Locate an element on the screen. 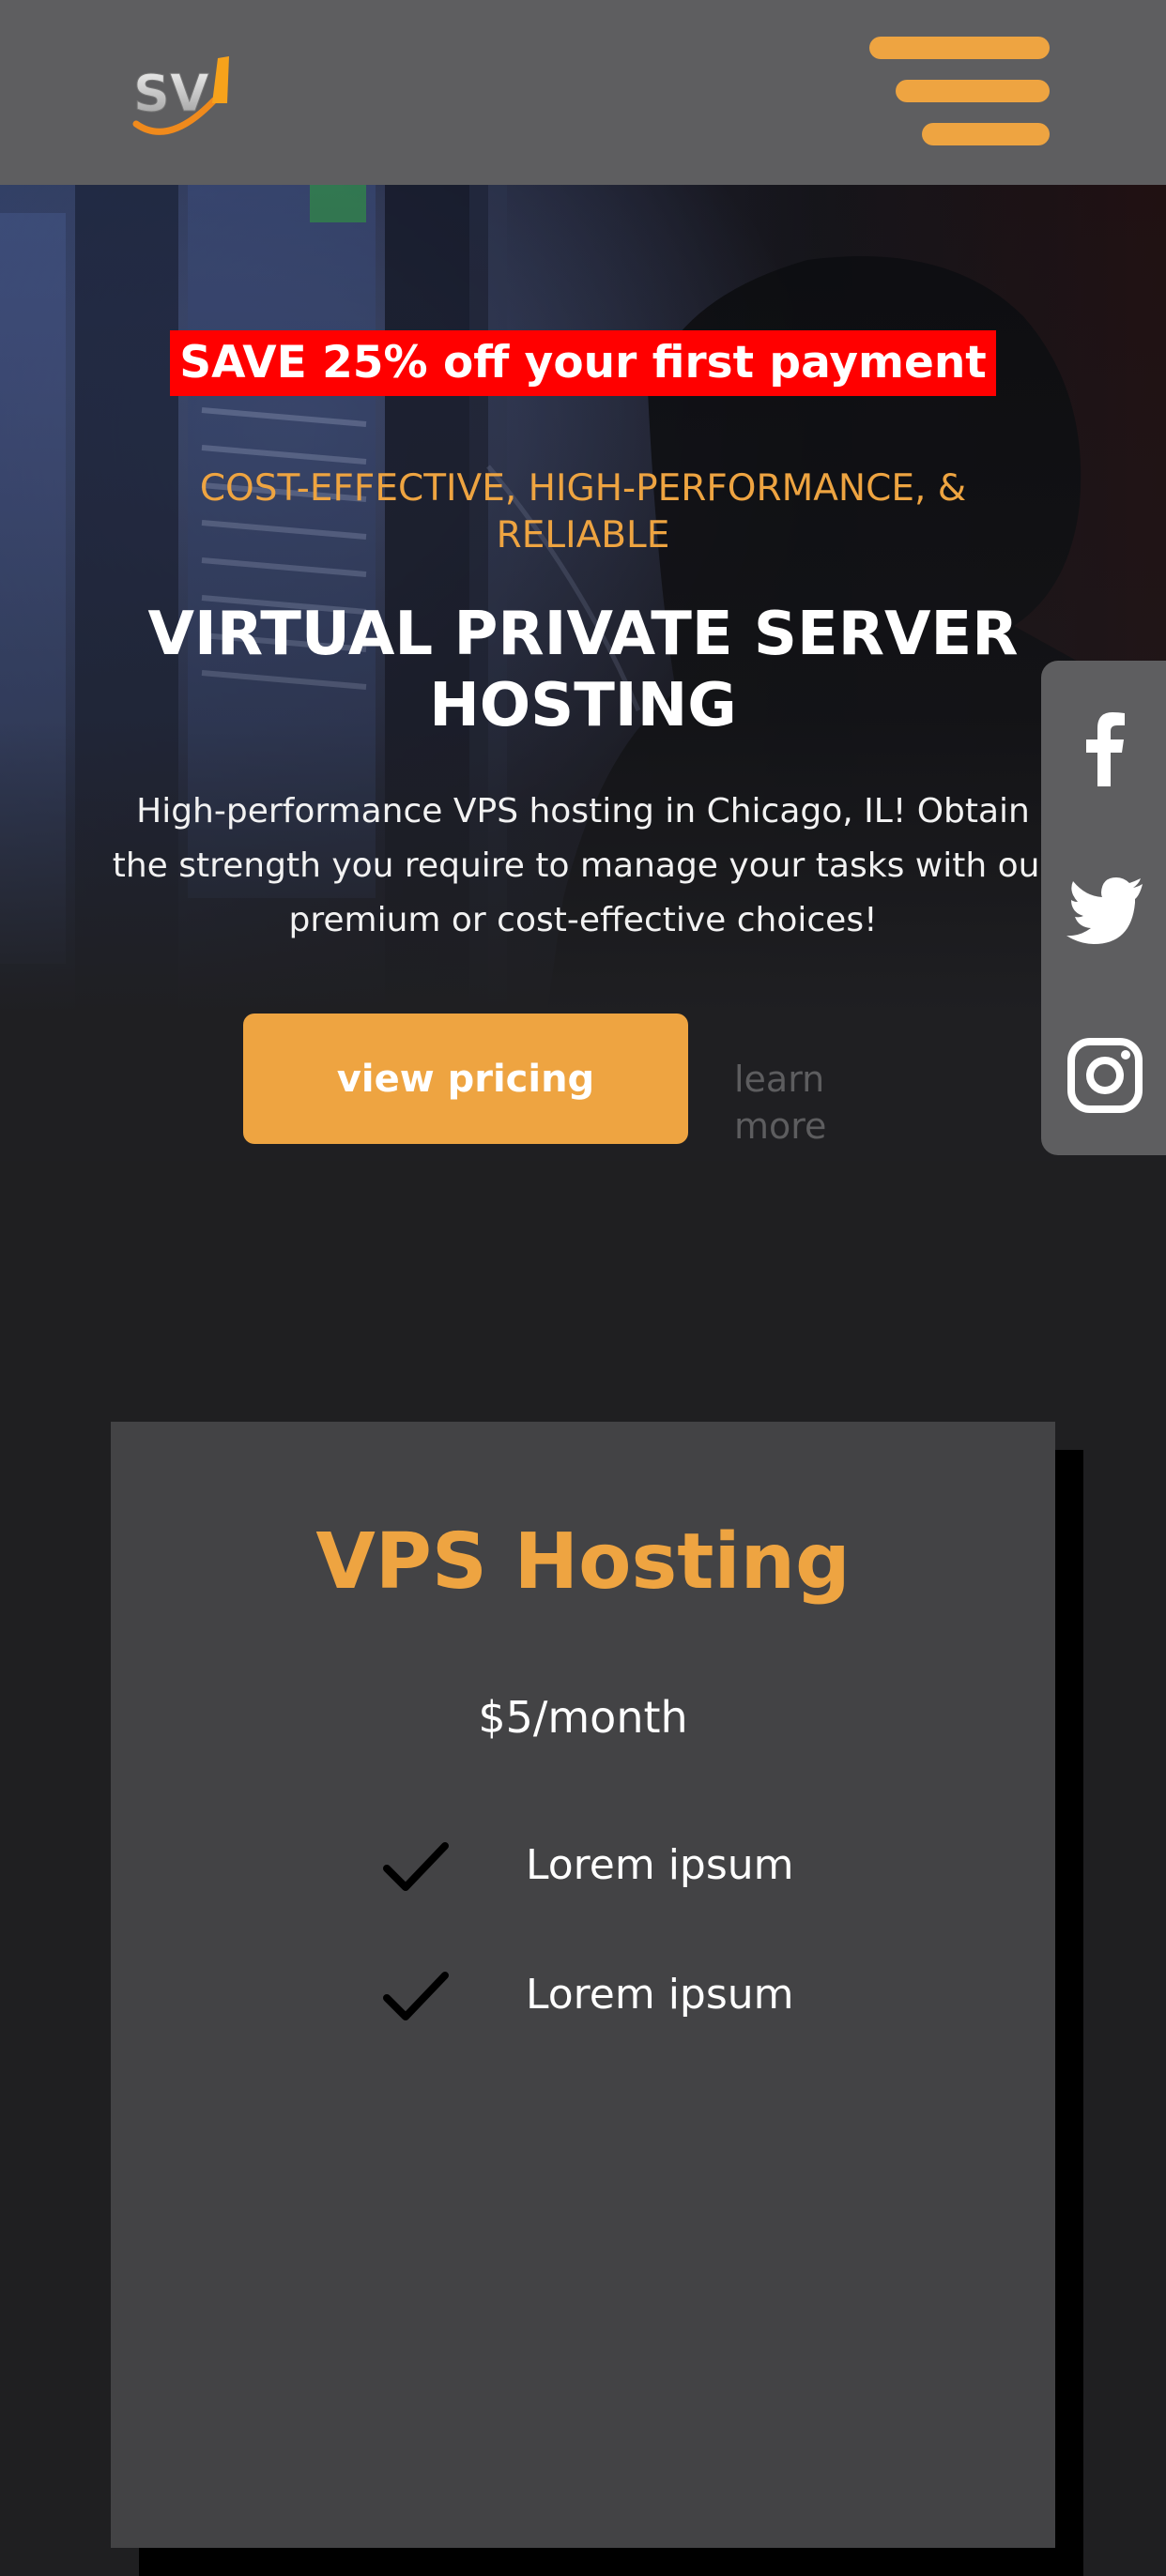 This screenshot has width=1166, height=2576. card-price: $5/month is located at coordinates (583, 1717).